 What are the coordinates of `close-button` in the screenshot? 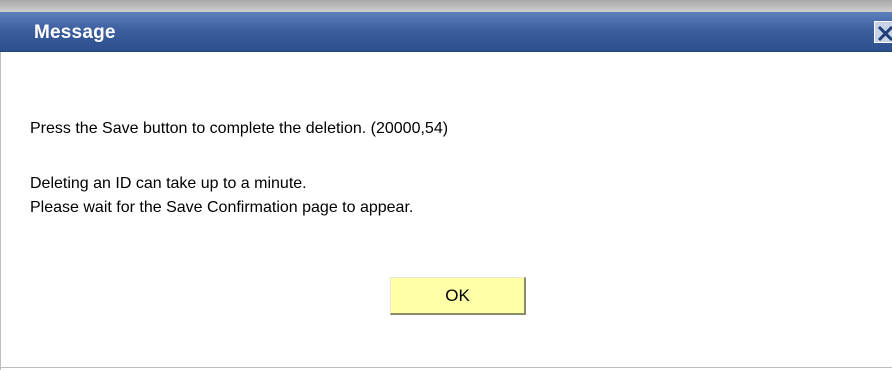 It's located at (883, 32).